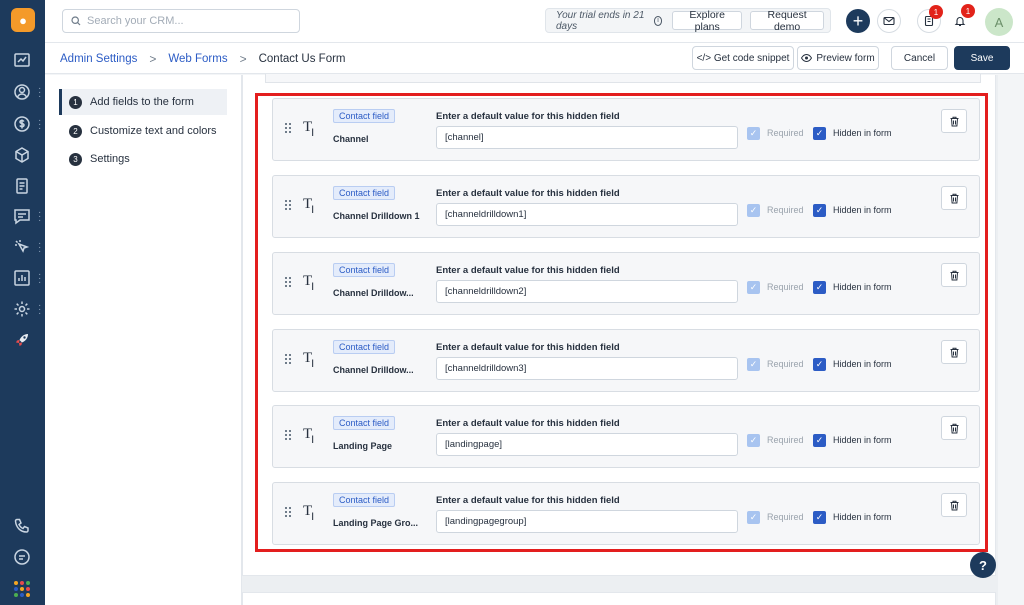 Image resolution: width=1024 pixels, height=605 pixels. I want to click on rocket-icon, so click(22, 340).